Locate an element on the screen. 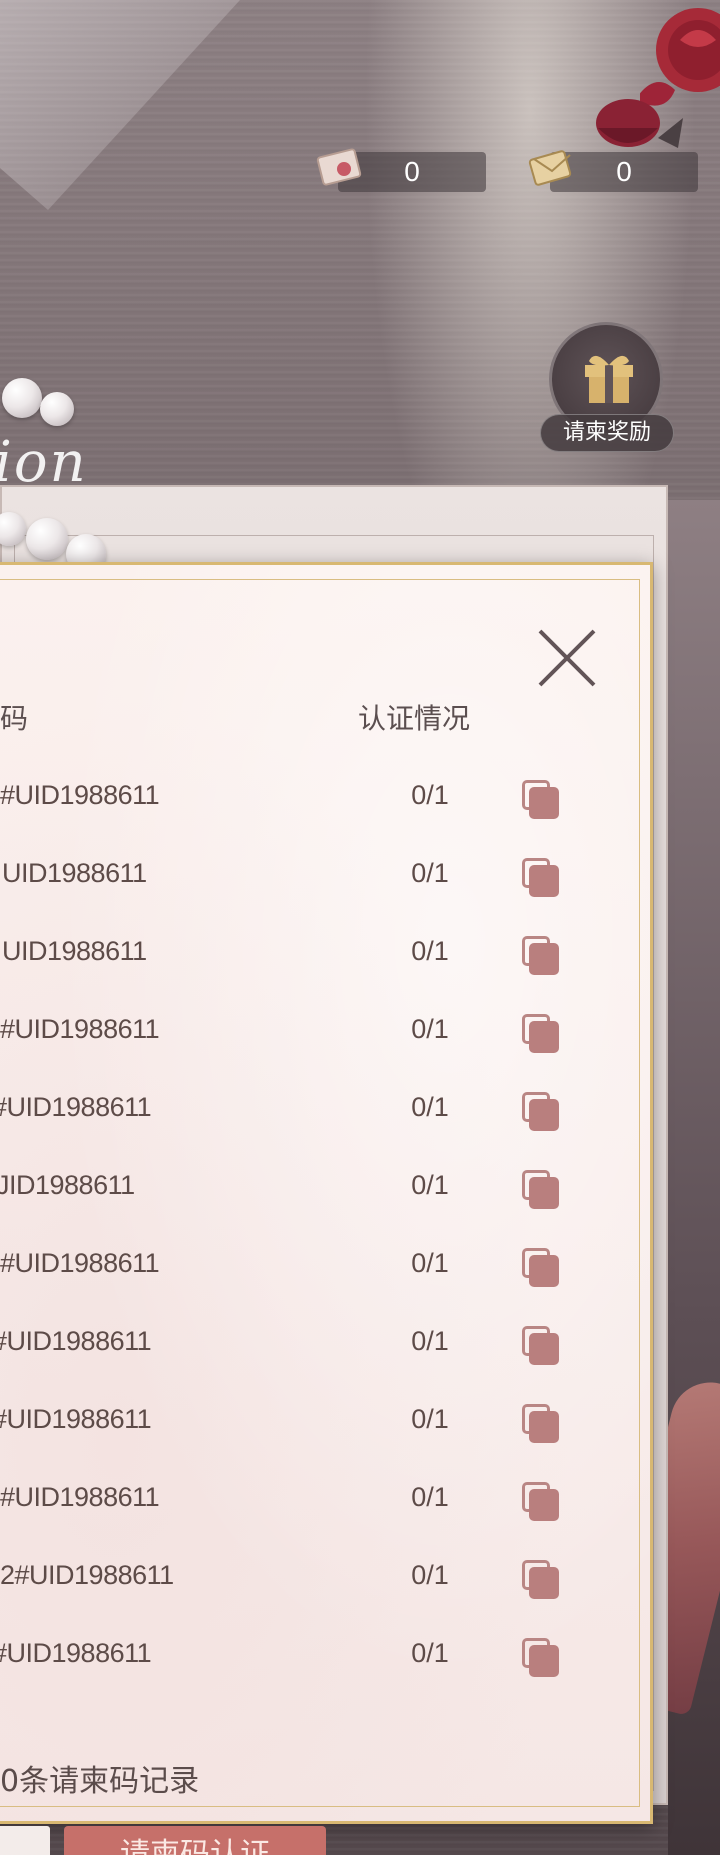  gift-button-label: 请柬奖励 is located at coordinates (607, 433).